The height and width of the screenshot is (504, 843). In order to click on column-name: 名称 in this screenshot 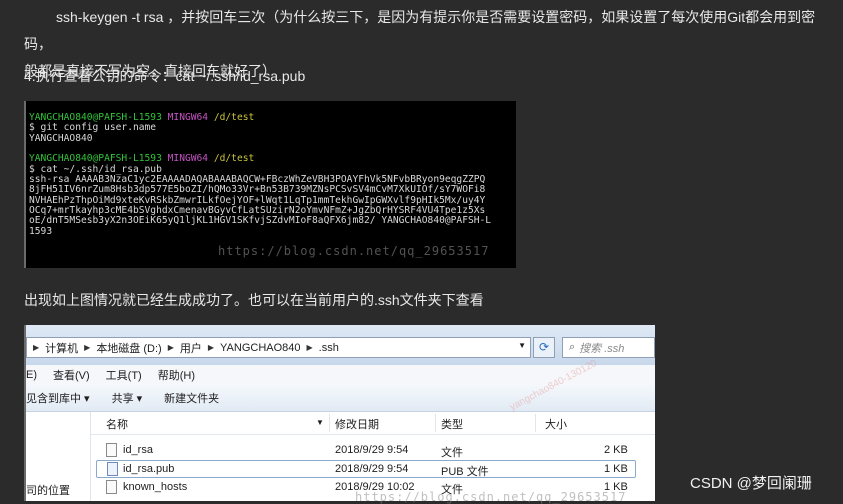, I will do `click(117, 424)`.